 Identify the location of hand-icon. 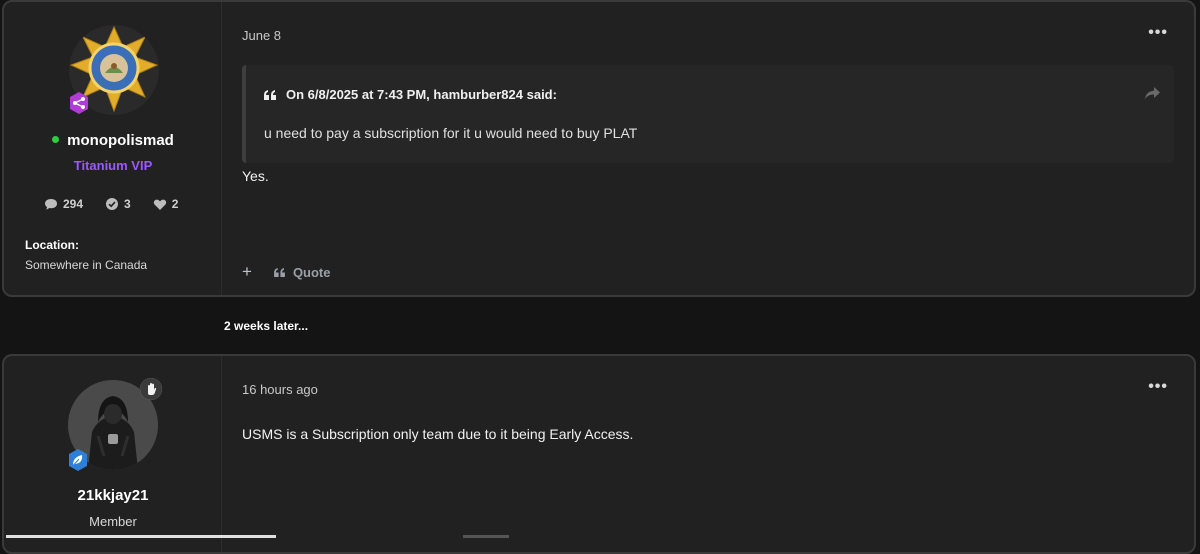
(151, 389).